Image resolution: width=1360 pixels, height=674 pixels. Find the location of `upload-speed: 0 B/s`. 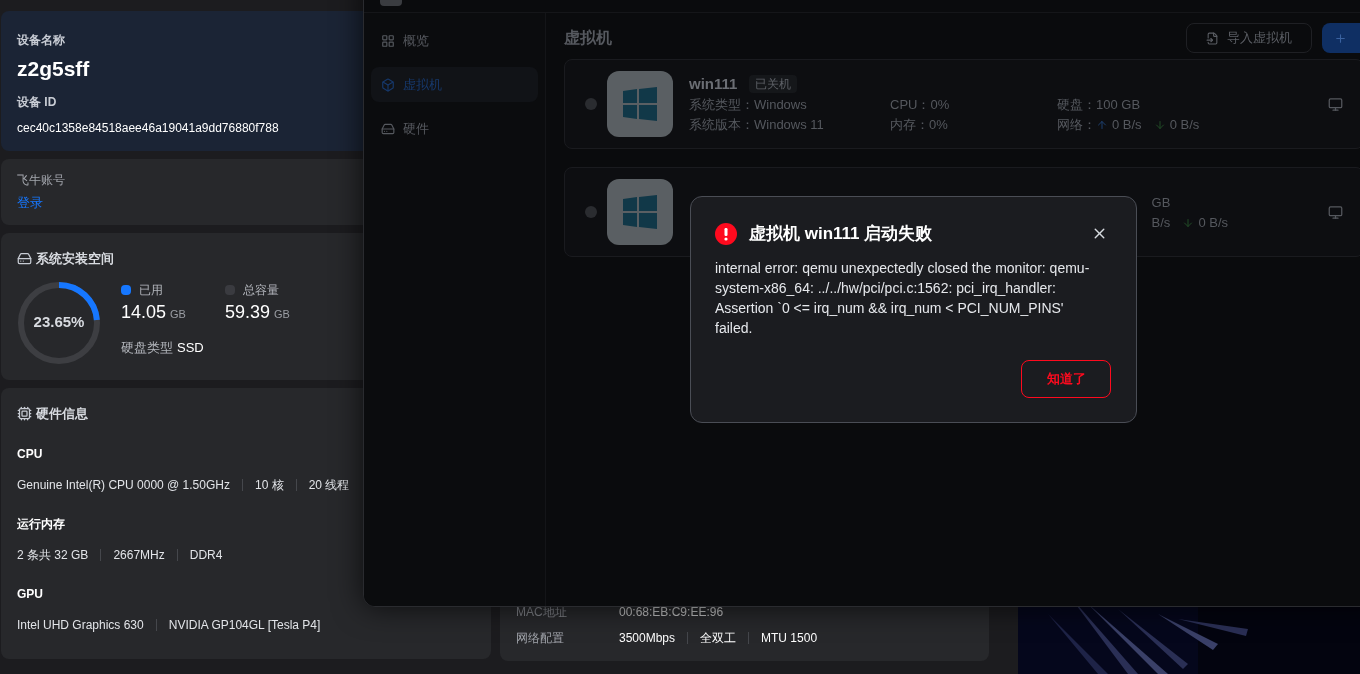

upload-speed: 0 B/s is located at coordinates (1127, 125).